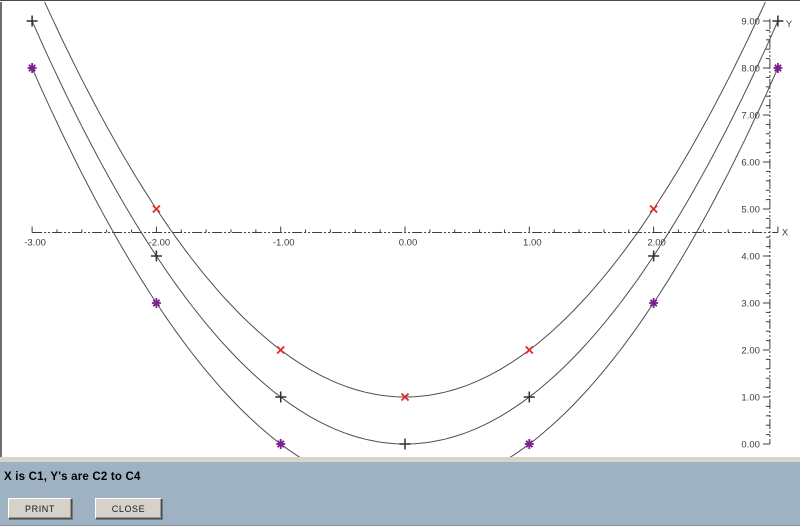 The width and height of the screenshot is (800, 526). What do you see at coordinates (656, 243) in the screenshot?
I see `x-tick-label: 2.00` at bounding box center [656, 243].